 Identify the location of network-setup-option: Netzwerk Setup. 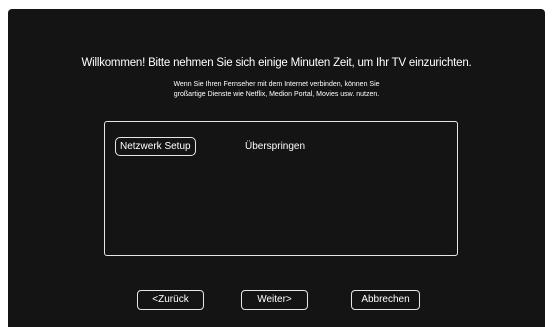
(155, 146).